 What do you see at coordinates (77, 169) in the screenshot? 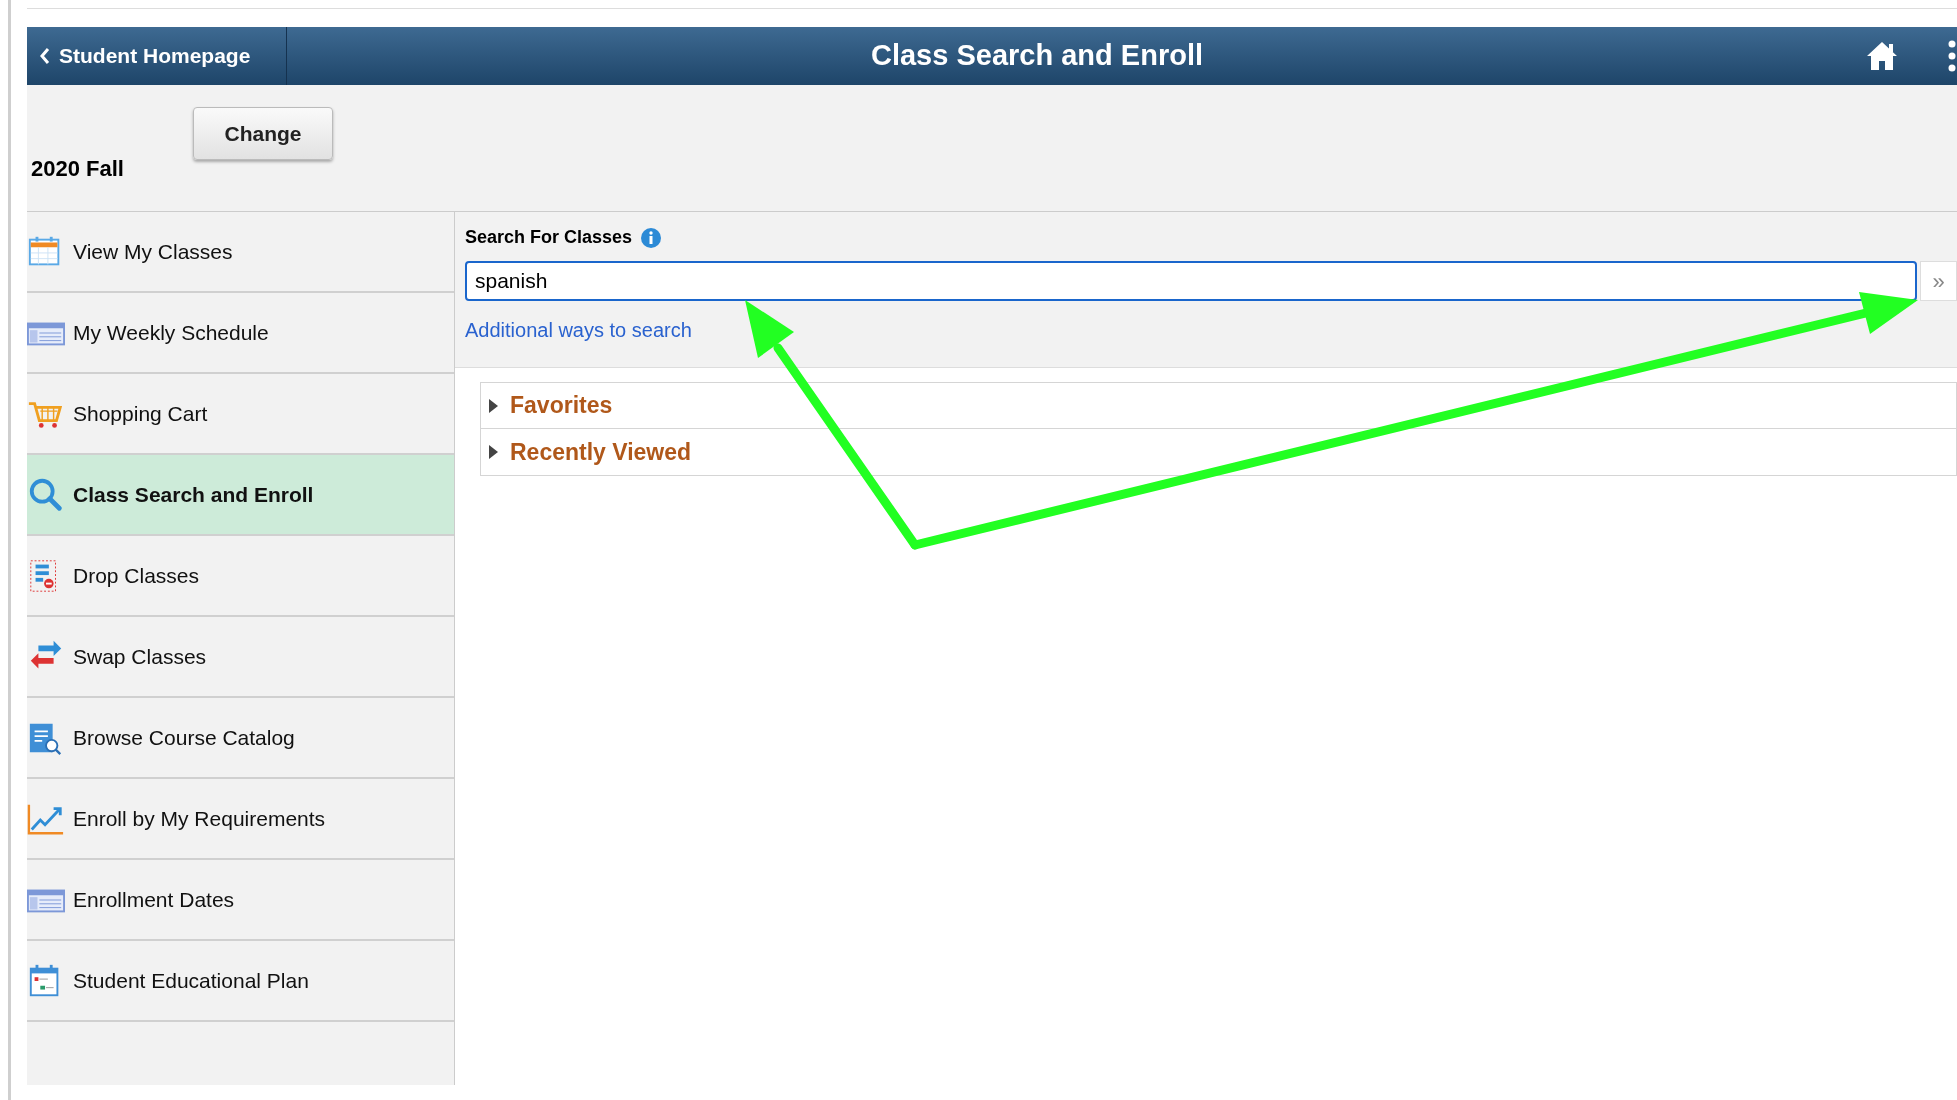
I see `term-label: 2020 Fall` at bounding box center [77, 169].